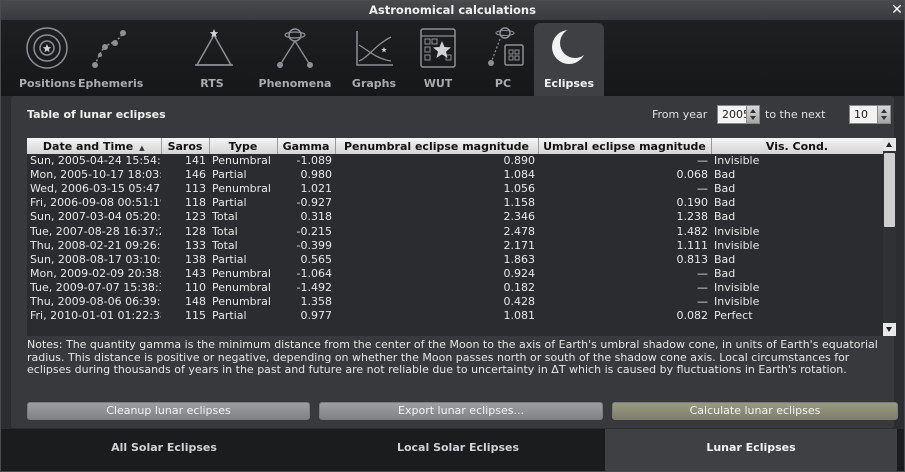  What do you see at coordinates (225, 231) in the screenshot?
I see `cell-type: Total` at bounding box center [225, 231].